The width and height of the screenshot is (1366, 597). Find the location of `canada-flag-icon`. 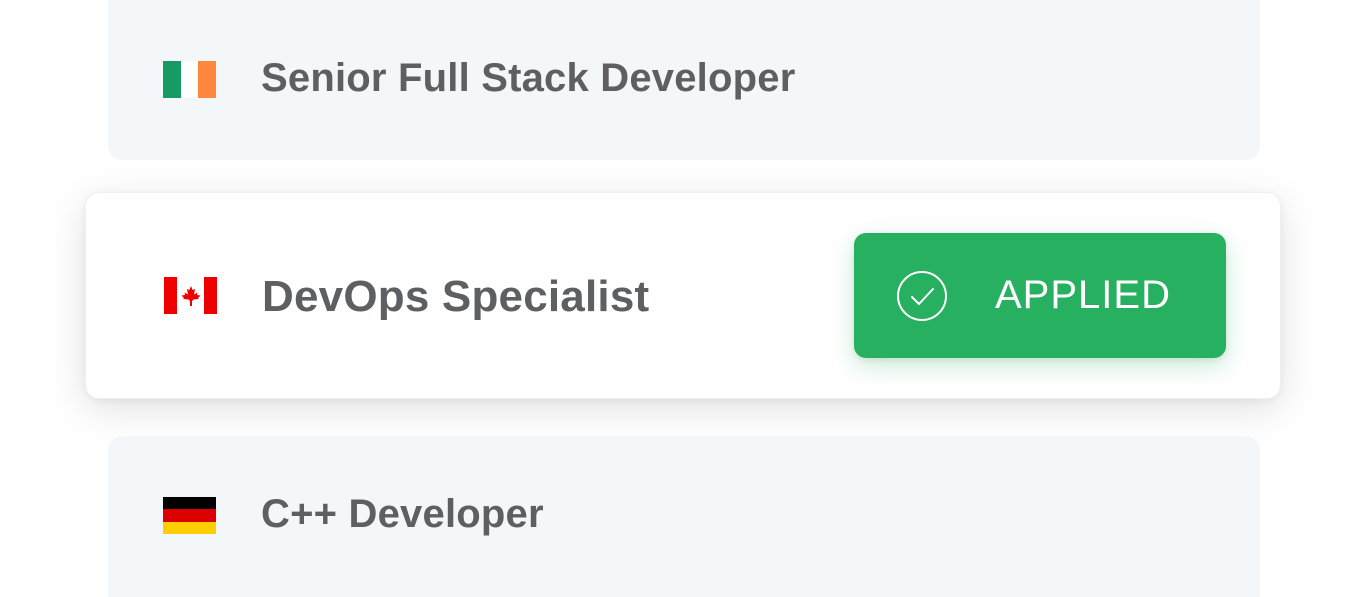

canada-flag-icon is located at coordinates (190, 295).